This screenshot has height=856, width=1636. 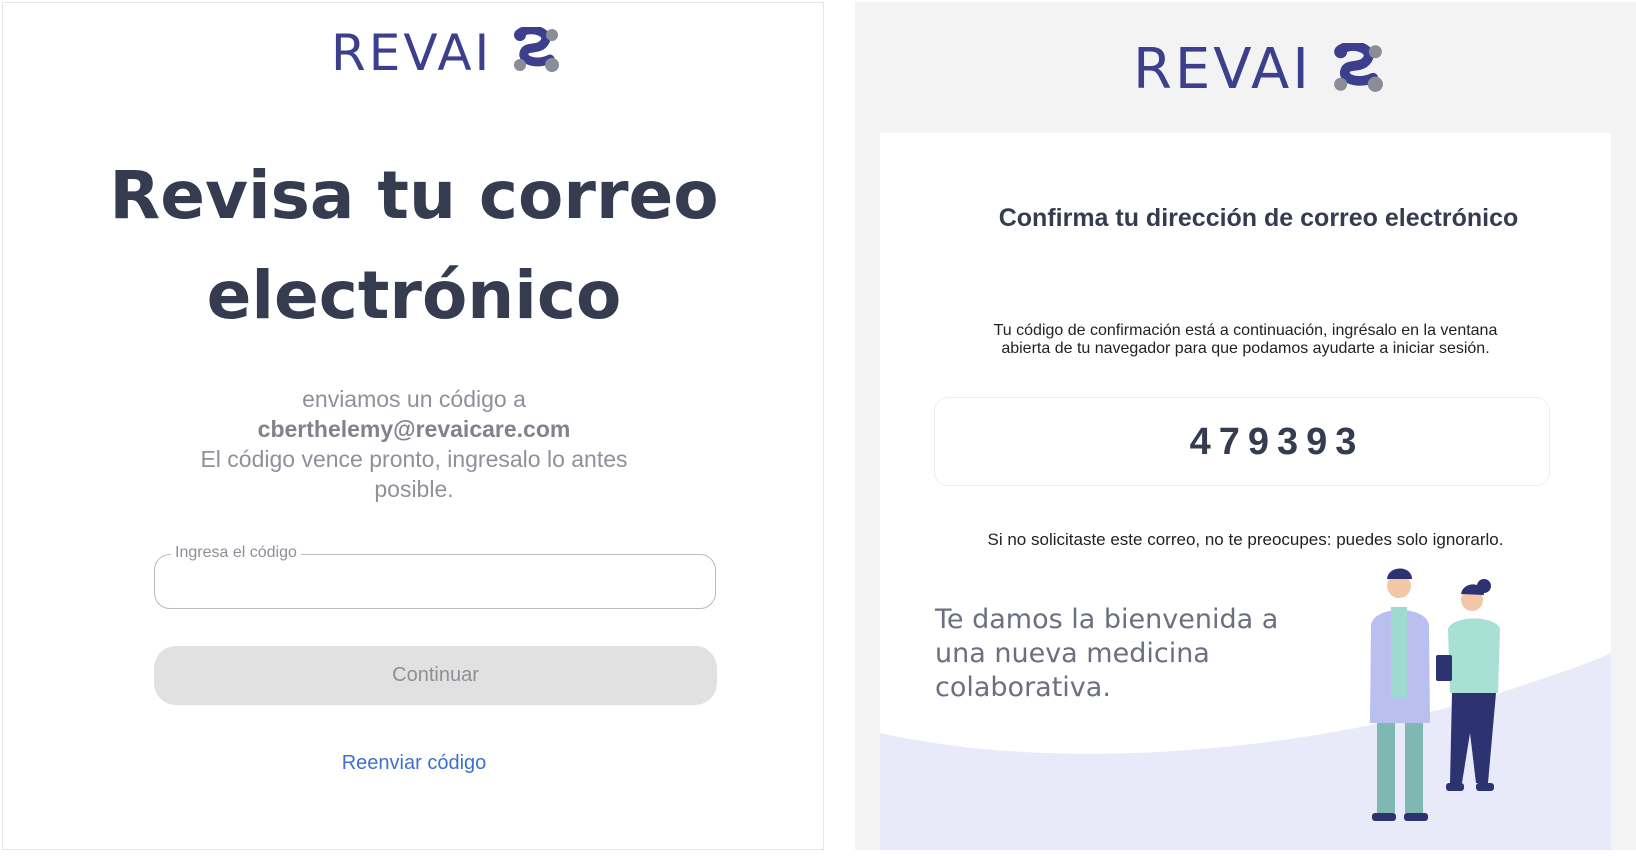 What do you see at coordinates (414, 195) in the screenshot?
I see `page-title-line-1: Revisa tu correo` at bounding box center [414, 195].